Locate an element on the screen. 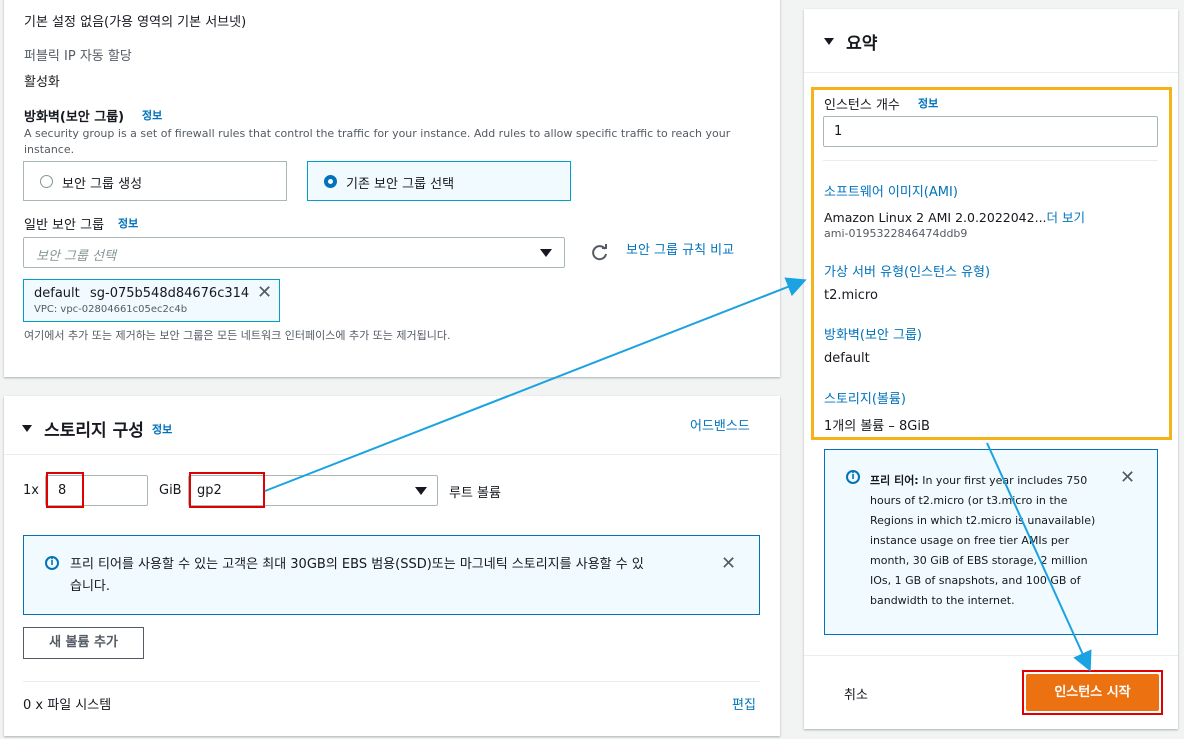 The image size is (1184, 739). summary-free-tier-line-0: 프리 티어: In your first year includes 750 is located at coordinates (990, 481).